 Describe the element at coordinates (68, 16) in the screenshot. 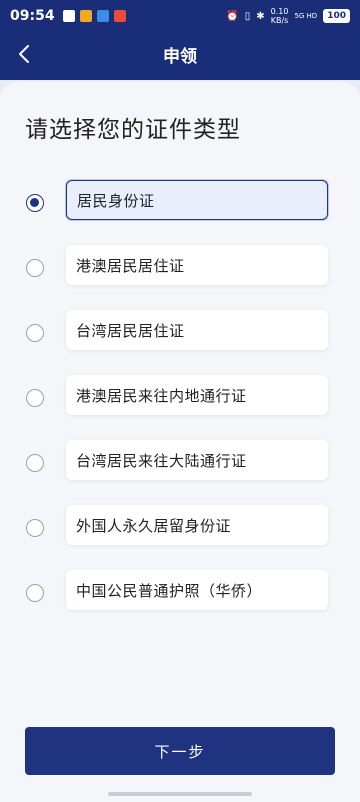

I see `notification-icon` at that location.